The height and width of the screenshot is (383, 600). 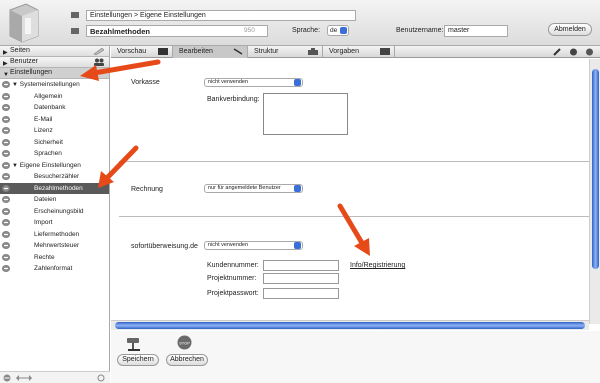 I want to click on kundennummer-field, so click(x=301, y=265).